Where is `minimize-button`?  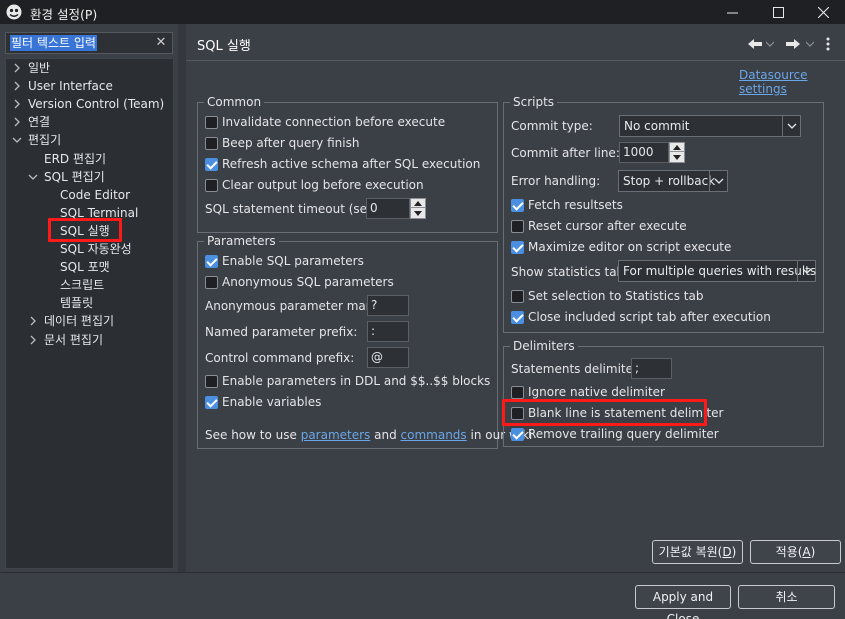
minimize-button is located at coordinates (732, 12).